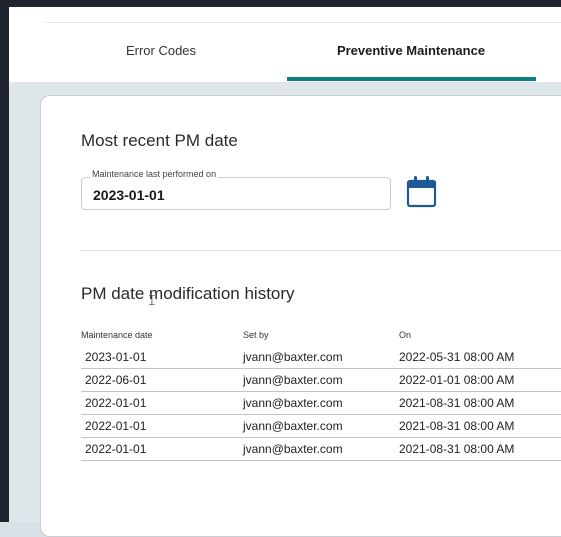 This screenshot has width=561, height=537. Describe the element at coordinates (457, 380) in the screenshot. I see `cell-on: 2022-01-01 08:00 AM` at that location.